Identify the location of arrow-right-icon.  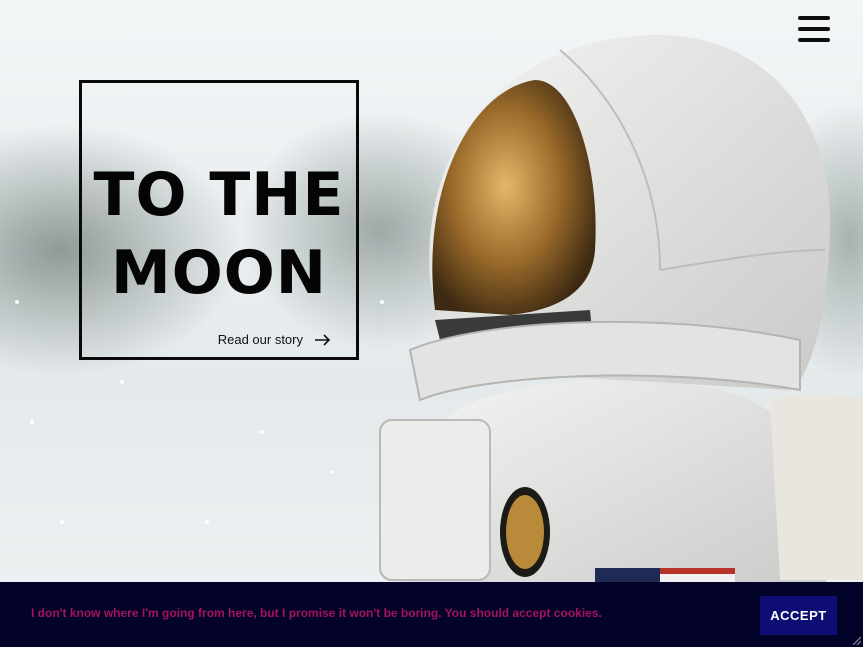
(323, 339).